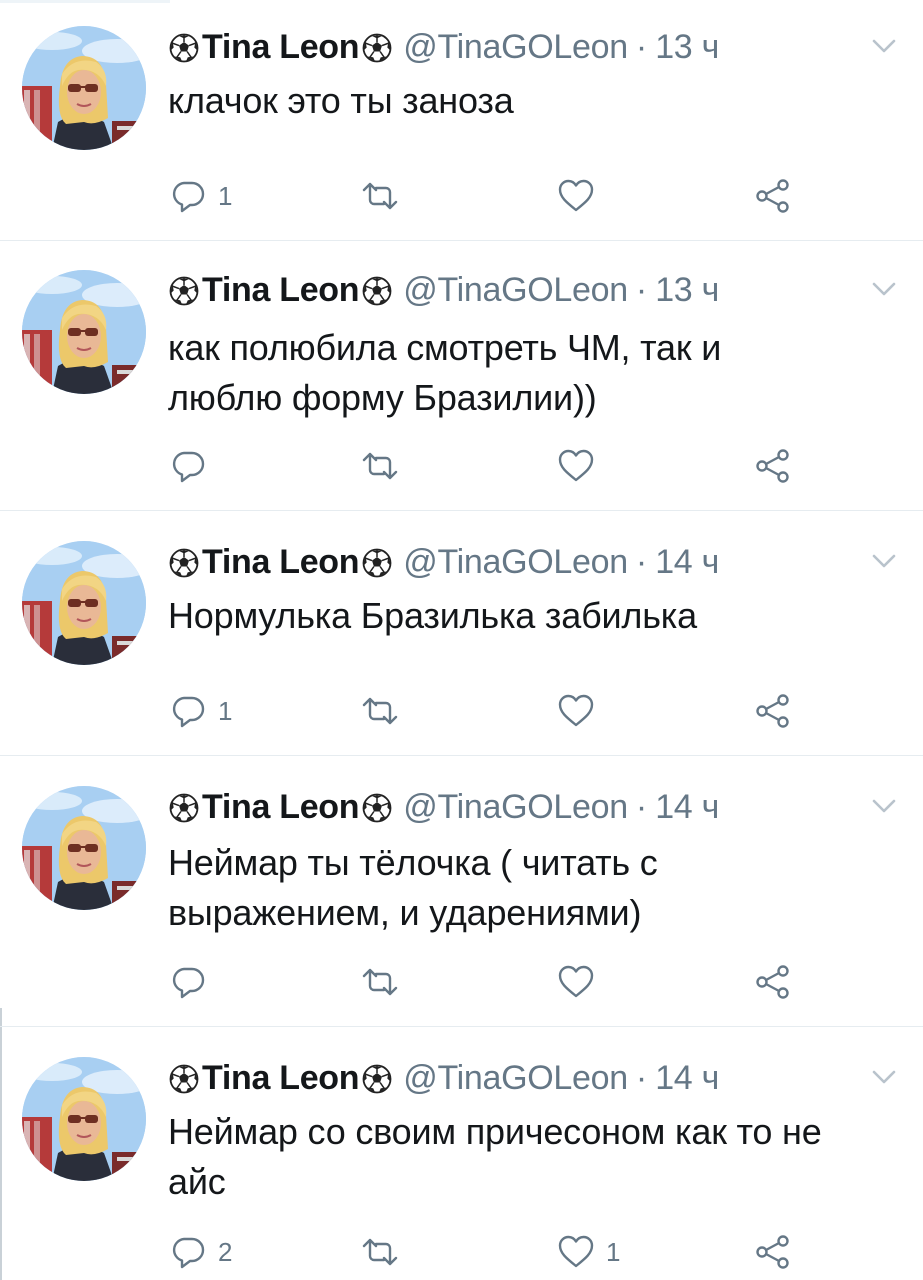 The image size is (923, 1280). What do you see at coordinates (432, 615) in the screenshot?
I see `tweet-text: Нормулька Бразилька забилька` at bounding box center [432, 615].